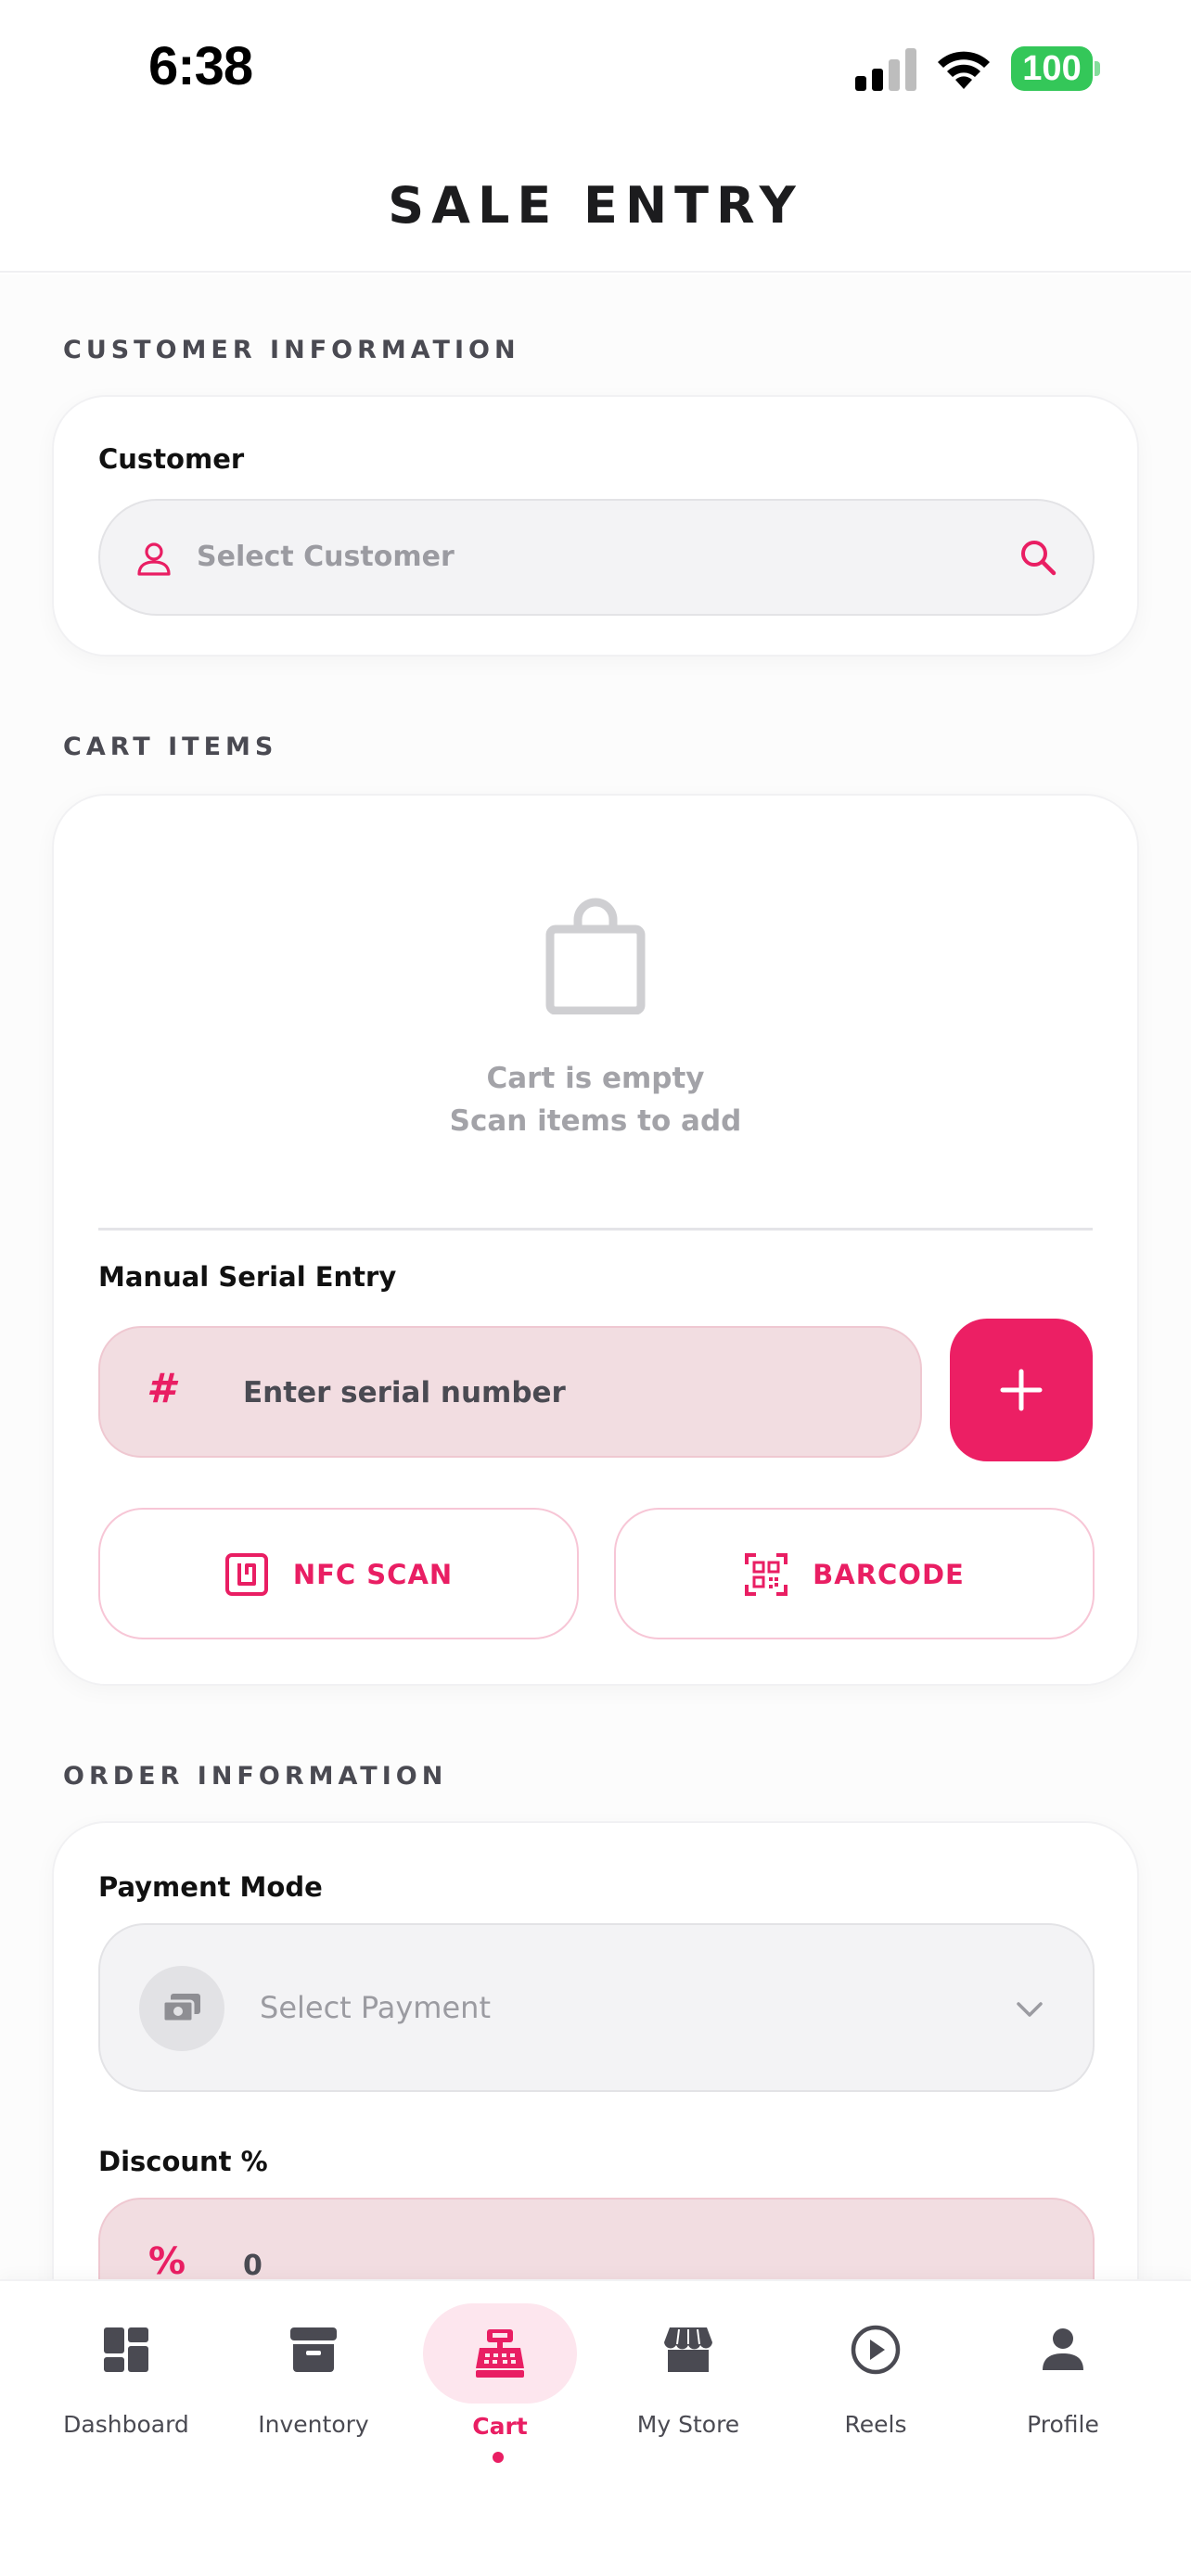 Image resolution: width=1191 pixels, height=2576 pixels. What do you see at coordinates (210, 1887) in the screenshot?
I see `payment-mode-label: Payment Mode` at bounding box center [210, 1887].